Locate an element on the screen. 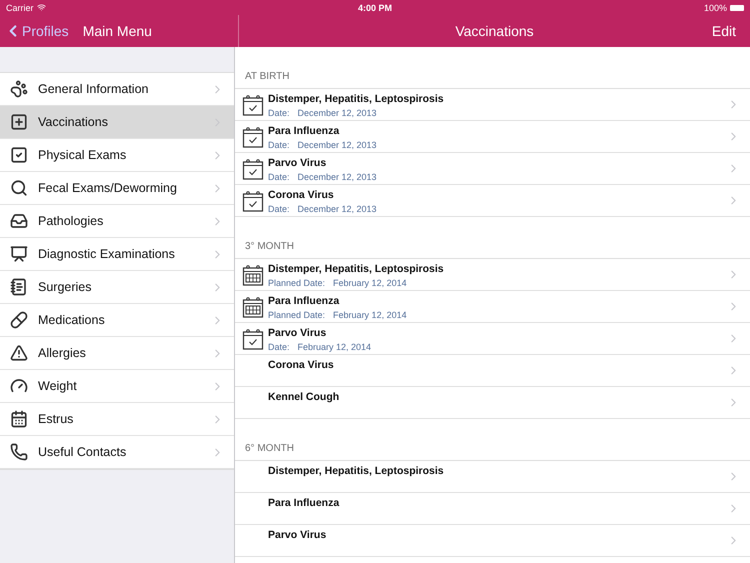 The width and height of the screenshot is (750, 563). menu-item-label: Pathologies is located at coordinates (71, 221).